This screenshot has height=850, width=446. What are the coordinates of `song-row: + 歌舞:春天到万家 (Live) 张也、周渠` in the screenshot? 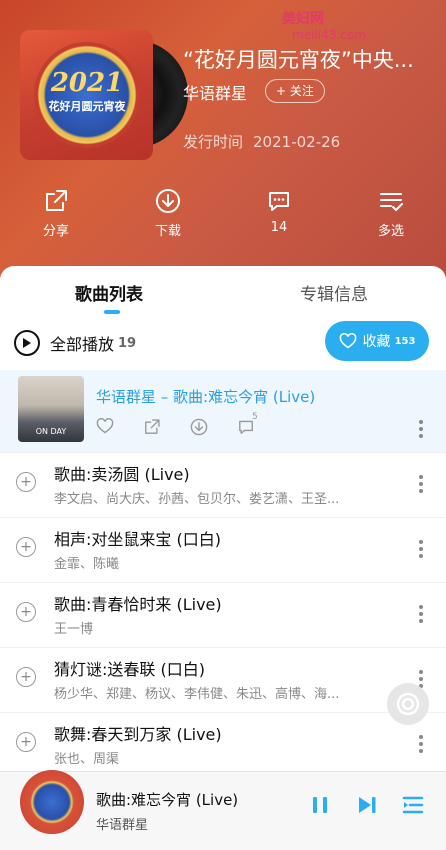 It's located at (223, 744).